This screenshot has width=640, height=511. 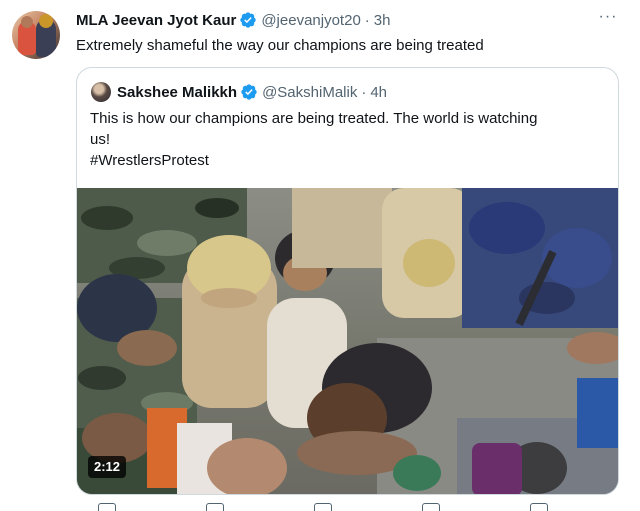 I want to click on retweet-icon, so click(x=215, y=507).